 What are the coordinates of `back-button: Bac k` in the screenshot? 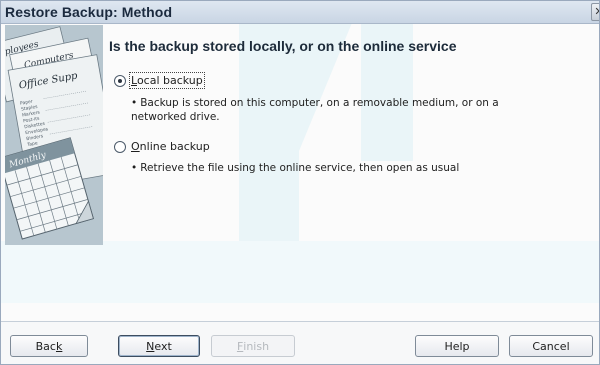 It's located at (49, 346).